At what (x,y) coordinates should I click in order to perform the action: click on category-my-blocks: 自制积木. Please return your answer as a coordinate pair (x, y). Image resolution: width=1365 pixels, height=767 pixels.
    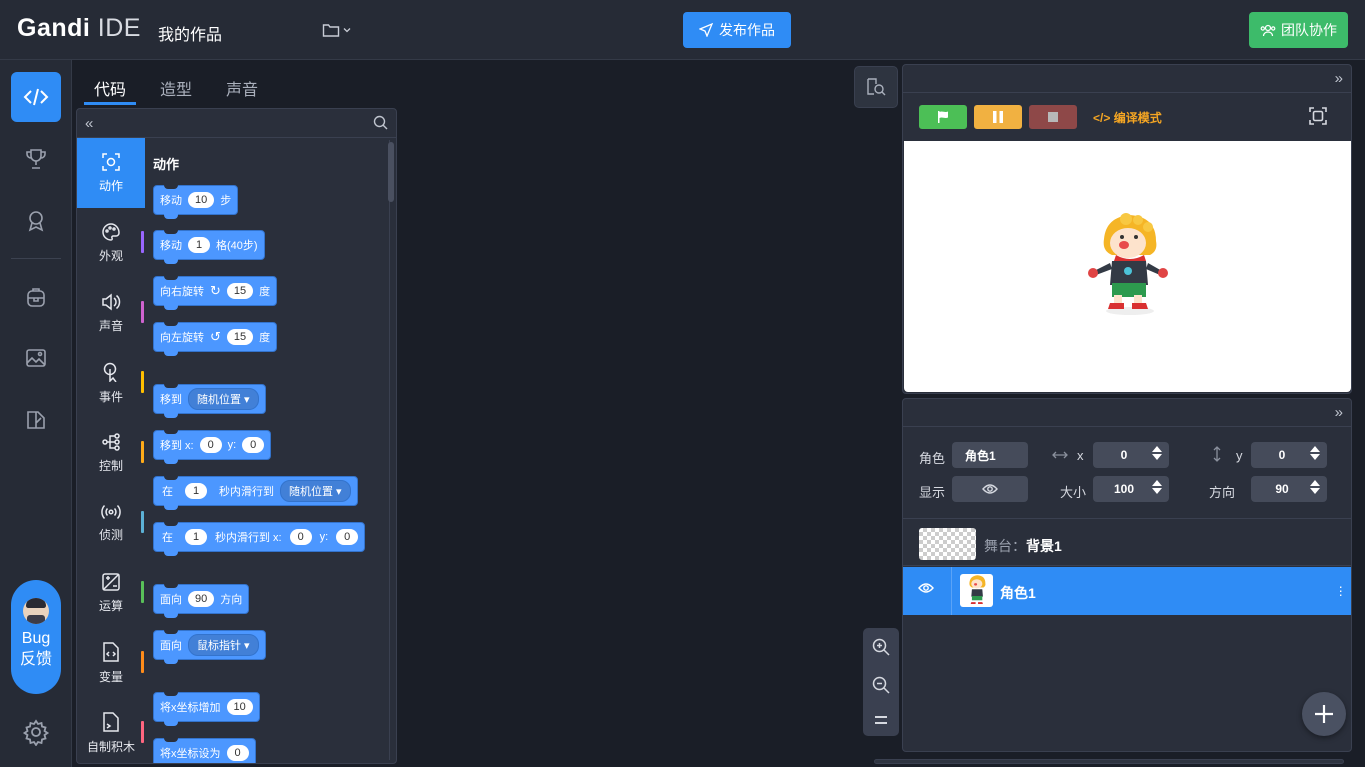
    Looking at the image, I should click on (111, 730).